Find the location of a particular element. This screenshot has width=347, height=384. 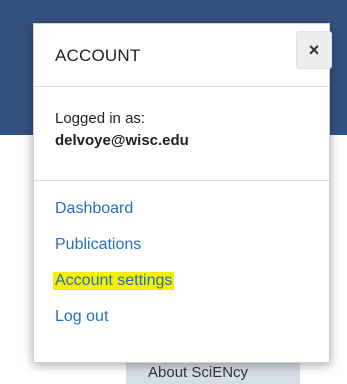

menu-item-account-settings: Account settings is located at coordinates (114, 281).